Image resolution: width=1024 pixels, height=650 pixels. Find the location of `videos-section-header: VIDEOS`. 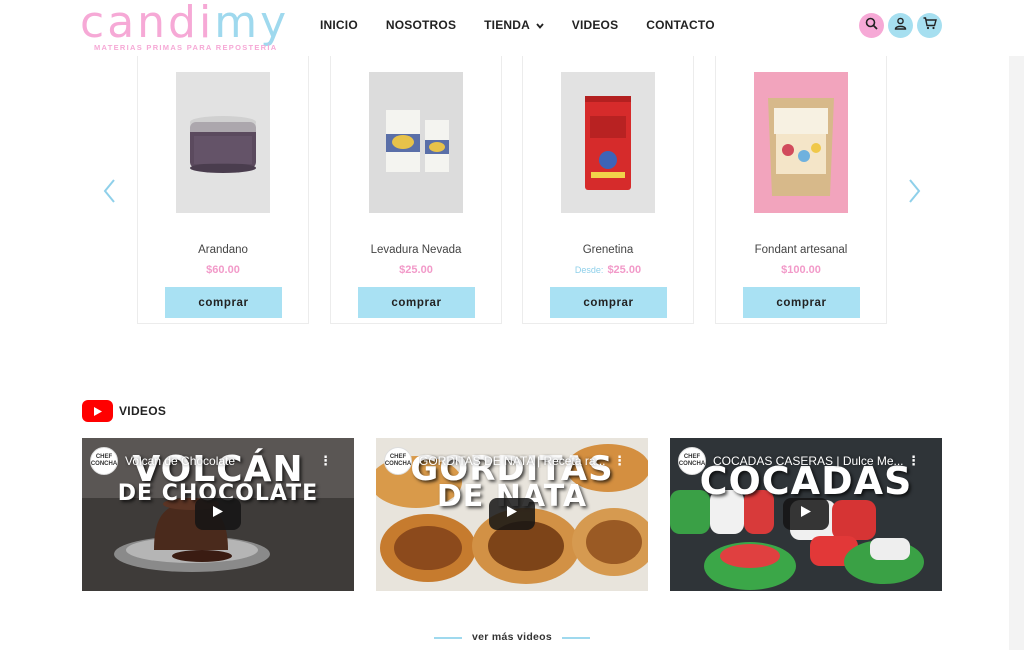

videos-section-header: VIDEOS is located at coordinates (124, 411).